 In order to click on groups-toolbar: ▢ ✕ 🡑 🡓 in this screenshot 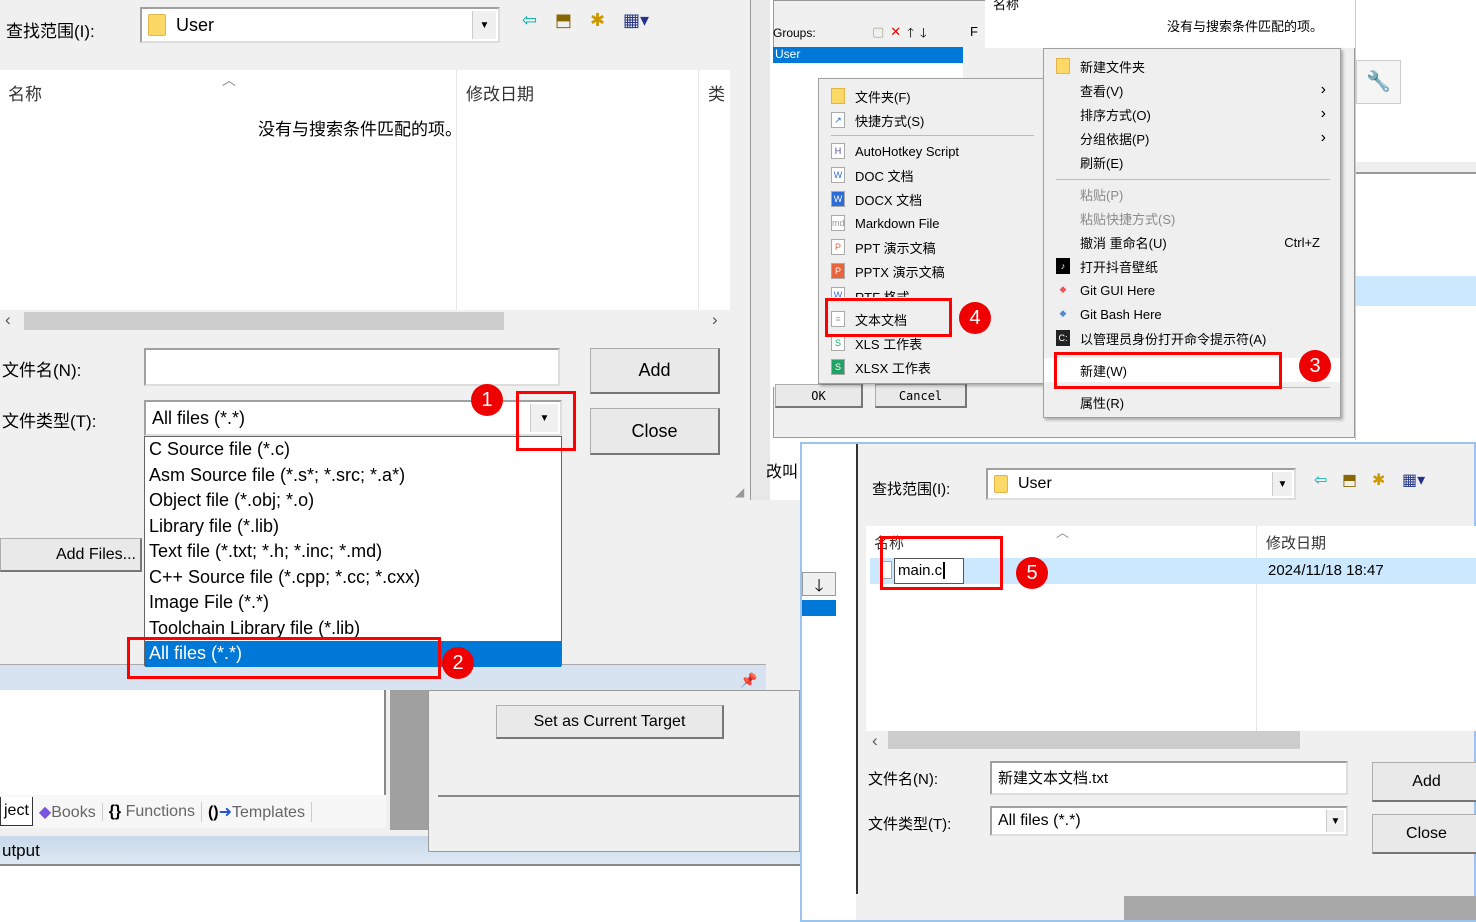, I will do `click(899, 35)`.